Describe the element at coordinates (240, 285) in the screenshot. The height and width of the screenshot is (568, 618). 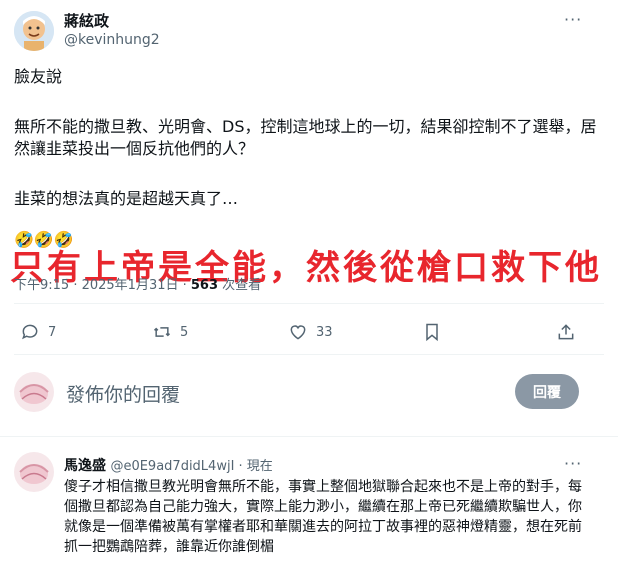
I see `views-label: 次查看` at that location.